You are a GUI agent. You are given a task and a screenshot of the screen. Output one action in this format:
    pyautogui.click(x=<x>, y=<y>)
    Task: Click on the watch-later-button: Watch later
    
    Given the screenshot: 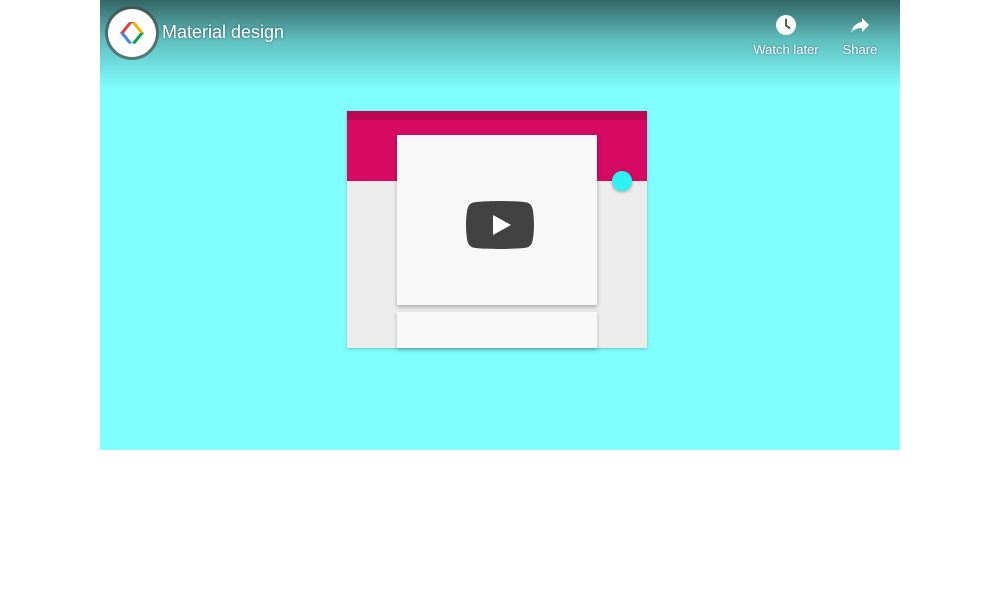 What is the action you would take?
    pyautogui.click(x=786, y=38)
    